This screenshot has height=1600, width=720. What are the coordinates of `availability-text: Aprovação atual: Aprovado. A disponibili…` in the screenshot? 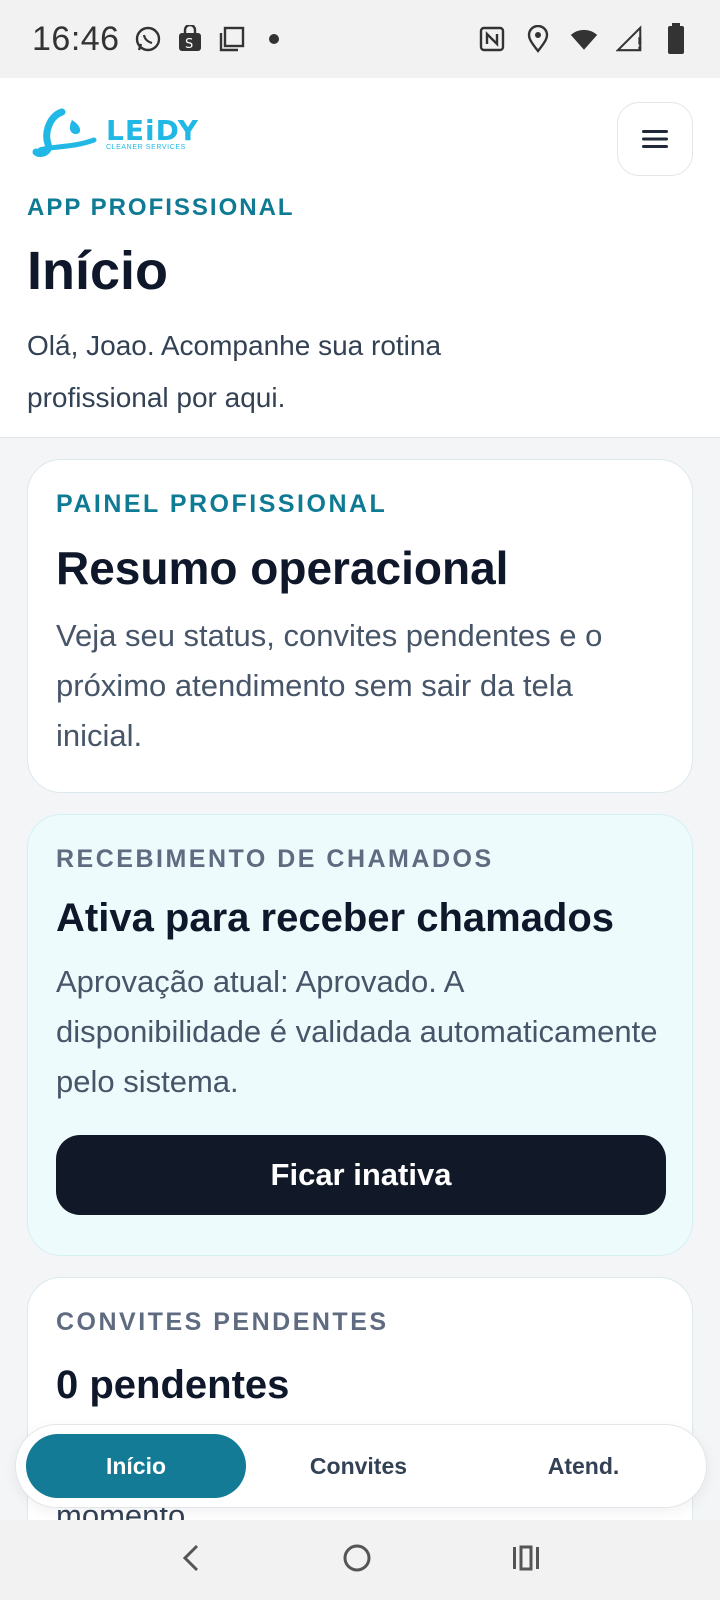 It's located at (357, 1031).